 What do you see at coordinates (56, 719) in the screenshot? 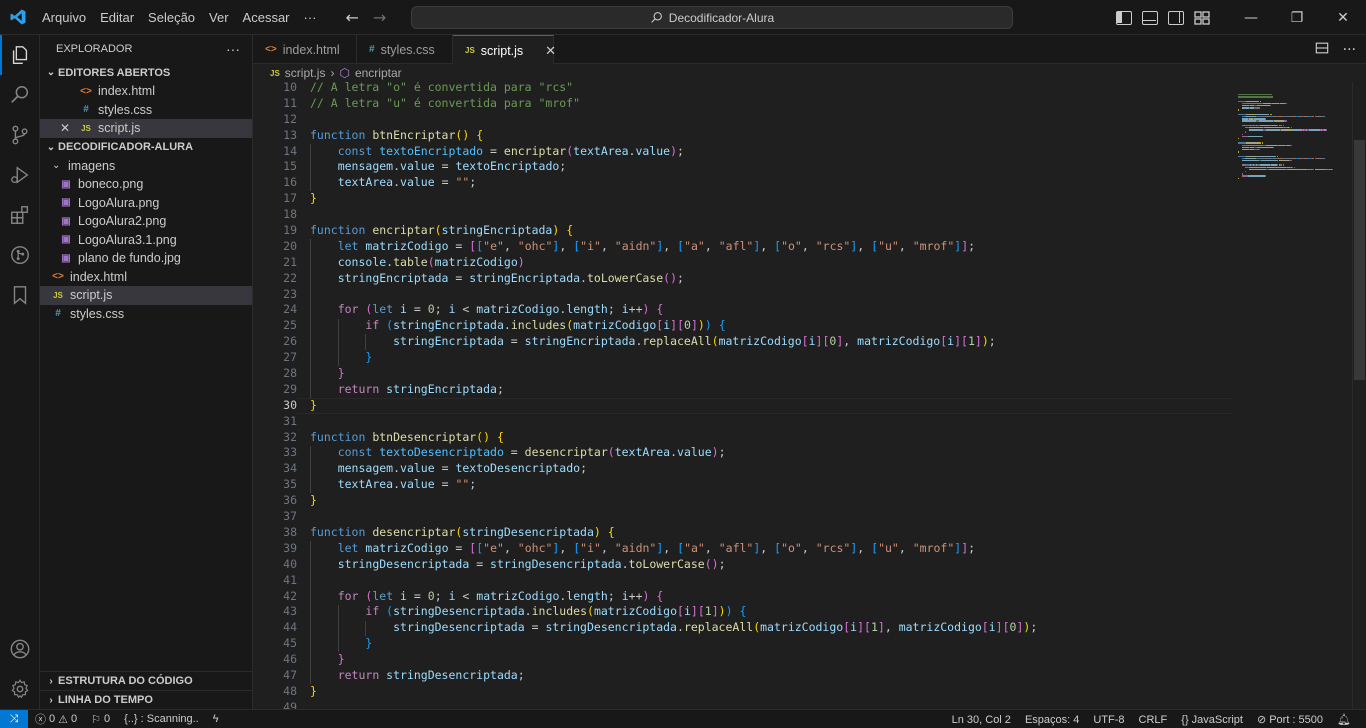
I see `problems-indicator: ⓧ 0 ⚠ 0` at bounding box center [56, 719].